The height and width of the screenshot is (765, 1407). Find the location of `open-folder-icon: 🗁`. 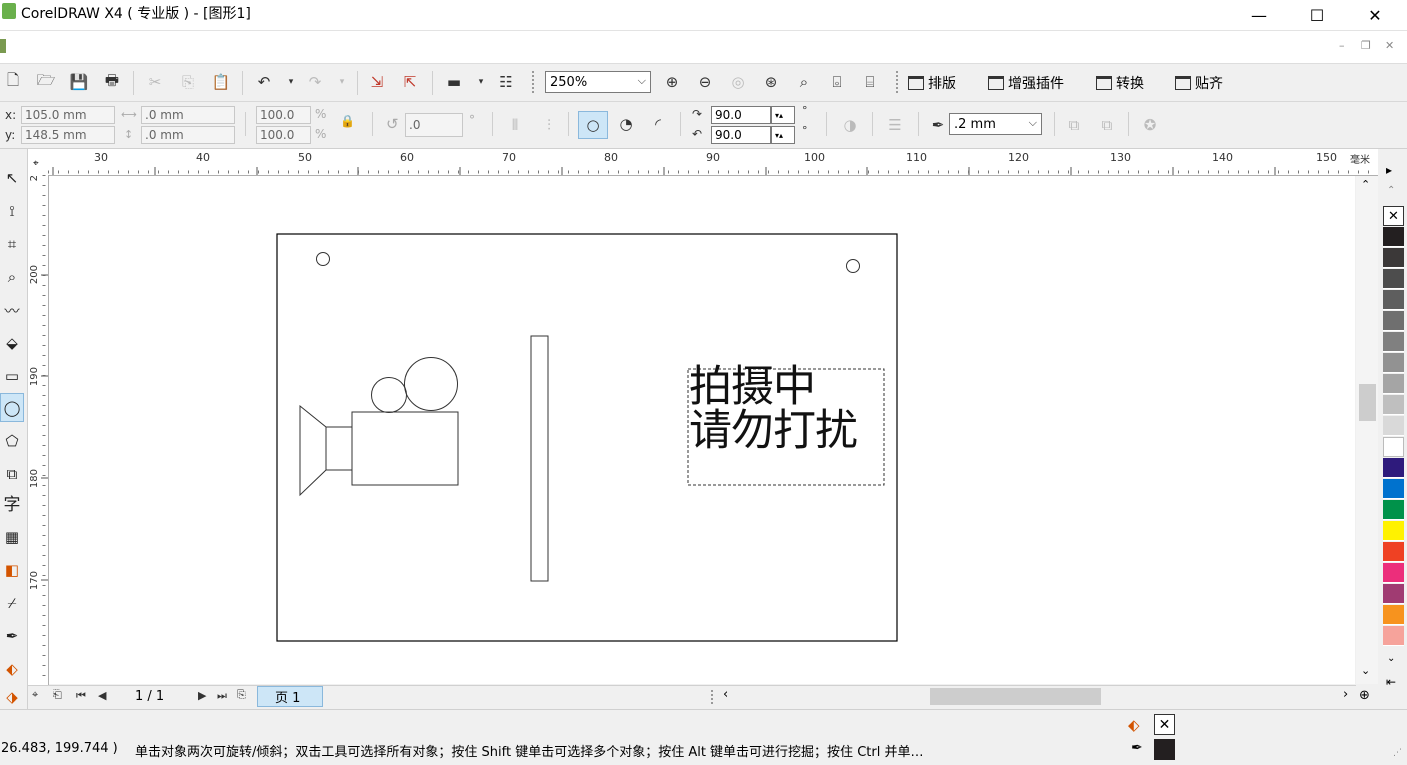

open-folder-icon: 🗁 is located at coordinates (46, 81).